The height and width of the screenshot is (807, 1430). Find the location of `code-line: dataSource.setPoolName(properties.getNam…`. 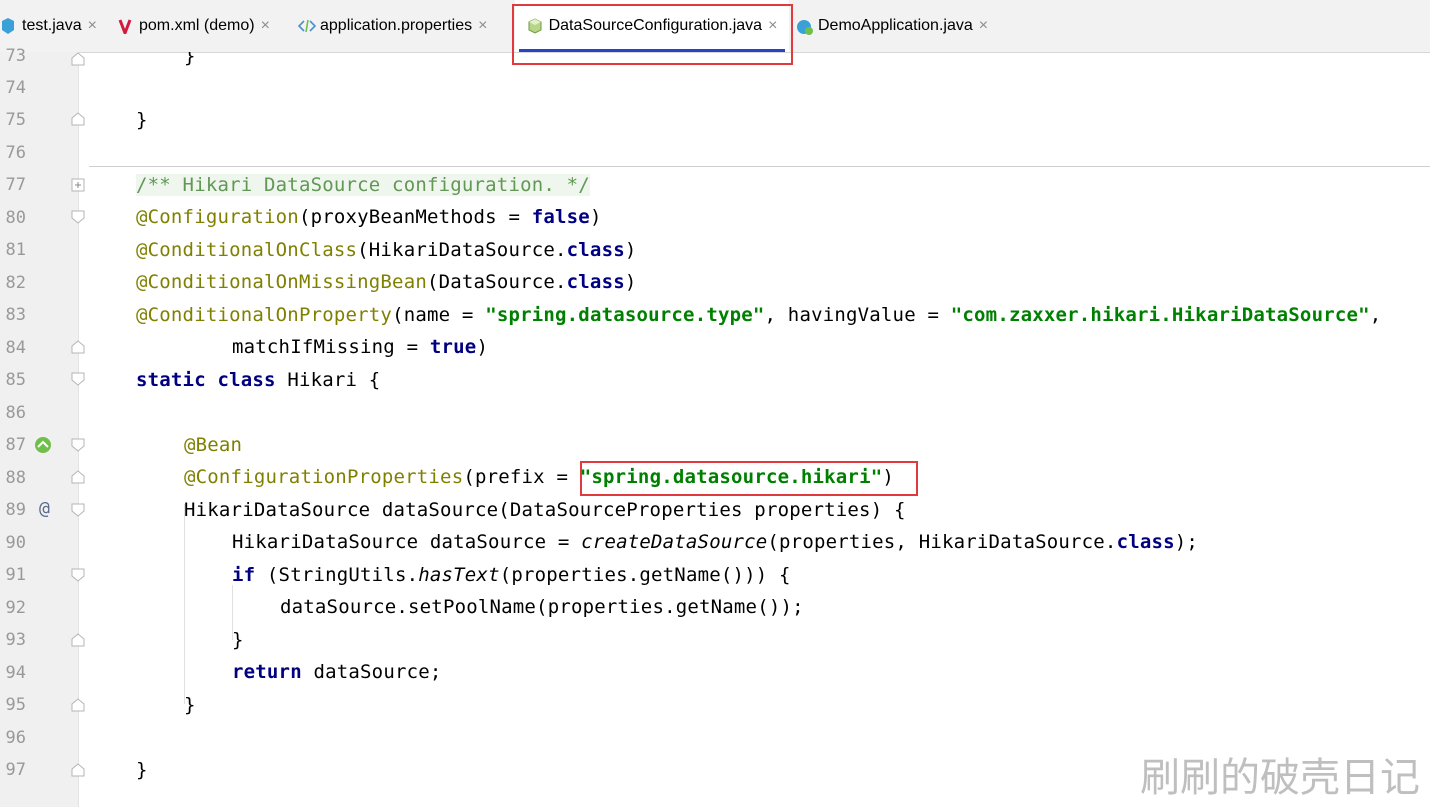

code-line: dataSource.setPoolName(properties.getNam… is located at coordinates (542, 607).